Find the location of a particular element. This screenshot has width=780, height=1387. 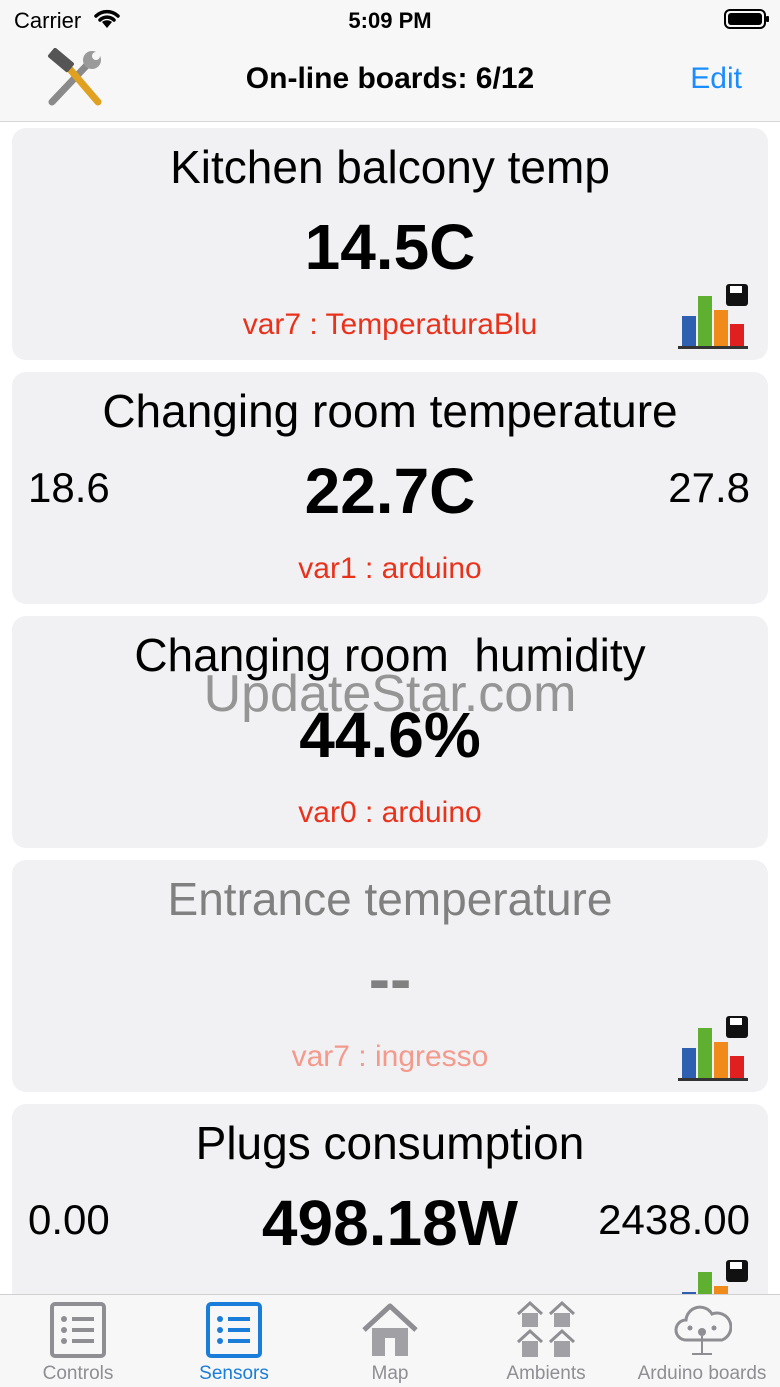

status-bar: Carrier 5:09 PM is located at coordinates (390, 20).